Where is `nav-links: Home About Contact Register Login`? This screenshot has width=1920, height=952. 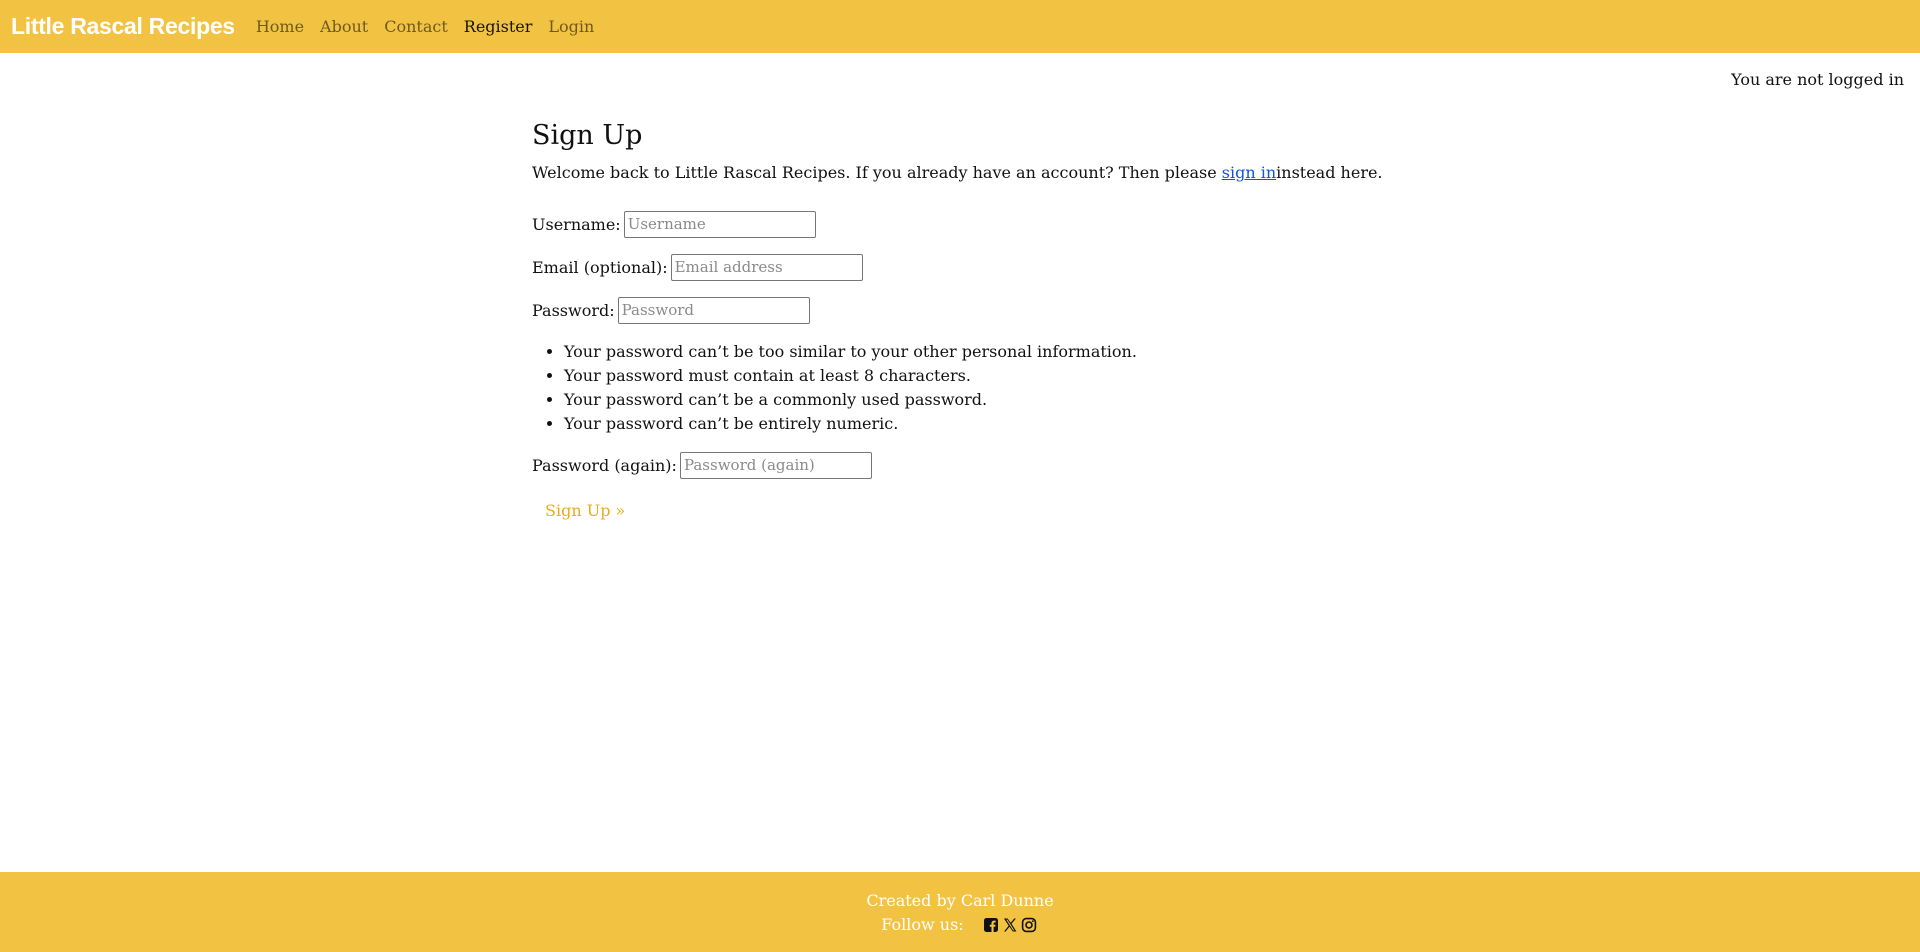 nav-links: Home About Contact Register Login is located at coordinates (425, 26).